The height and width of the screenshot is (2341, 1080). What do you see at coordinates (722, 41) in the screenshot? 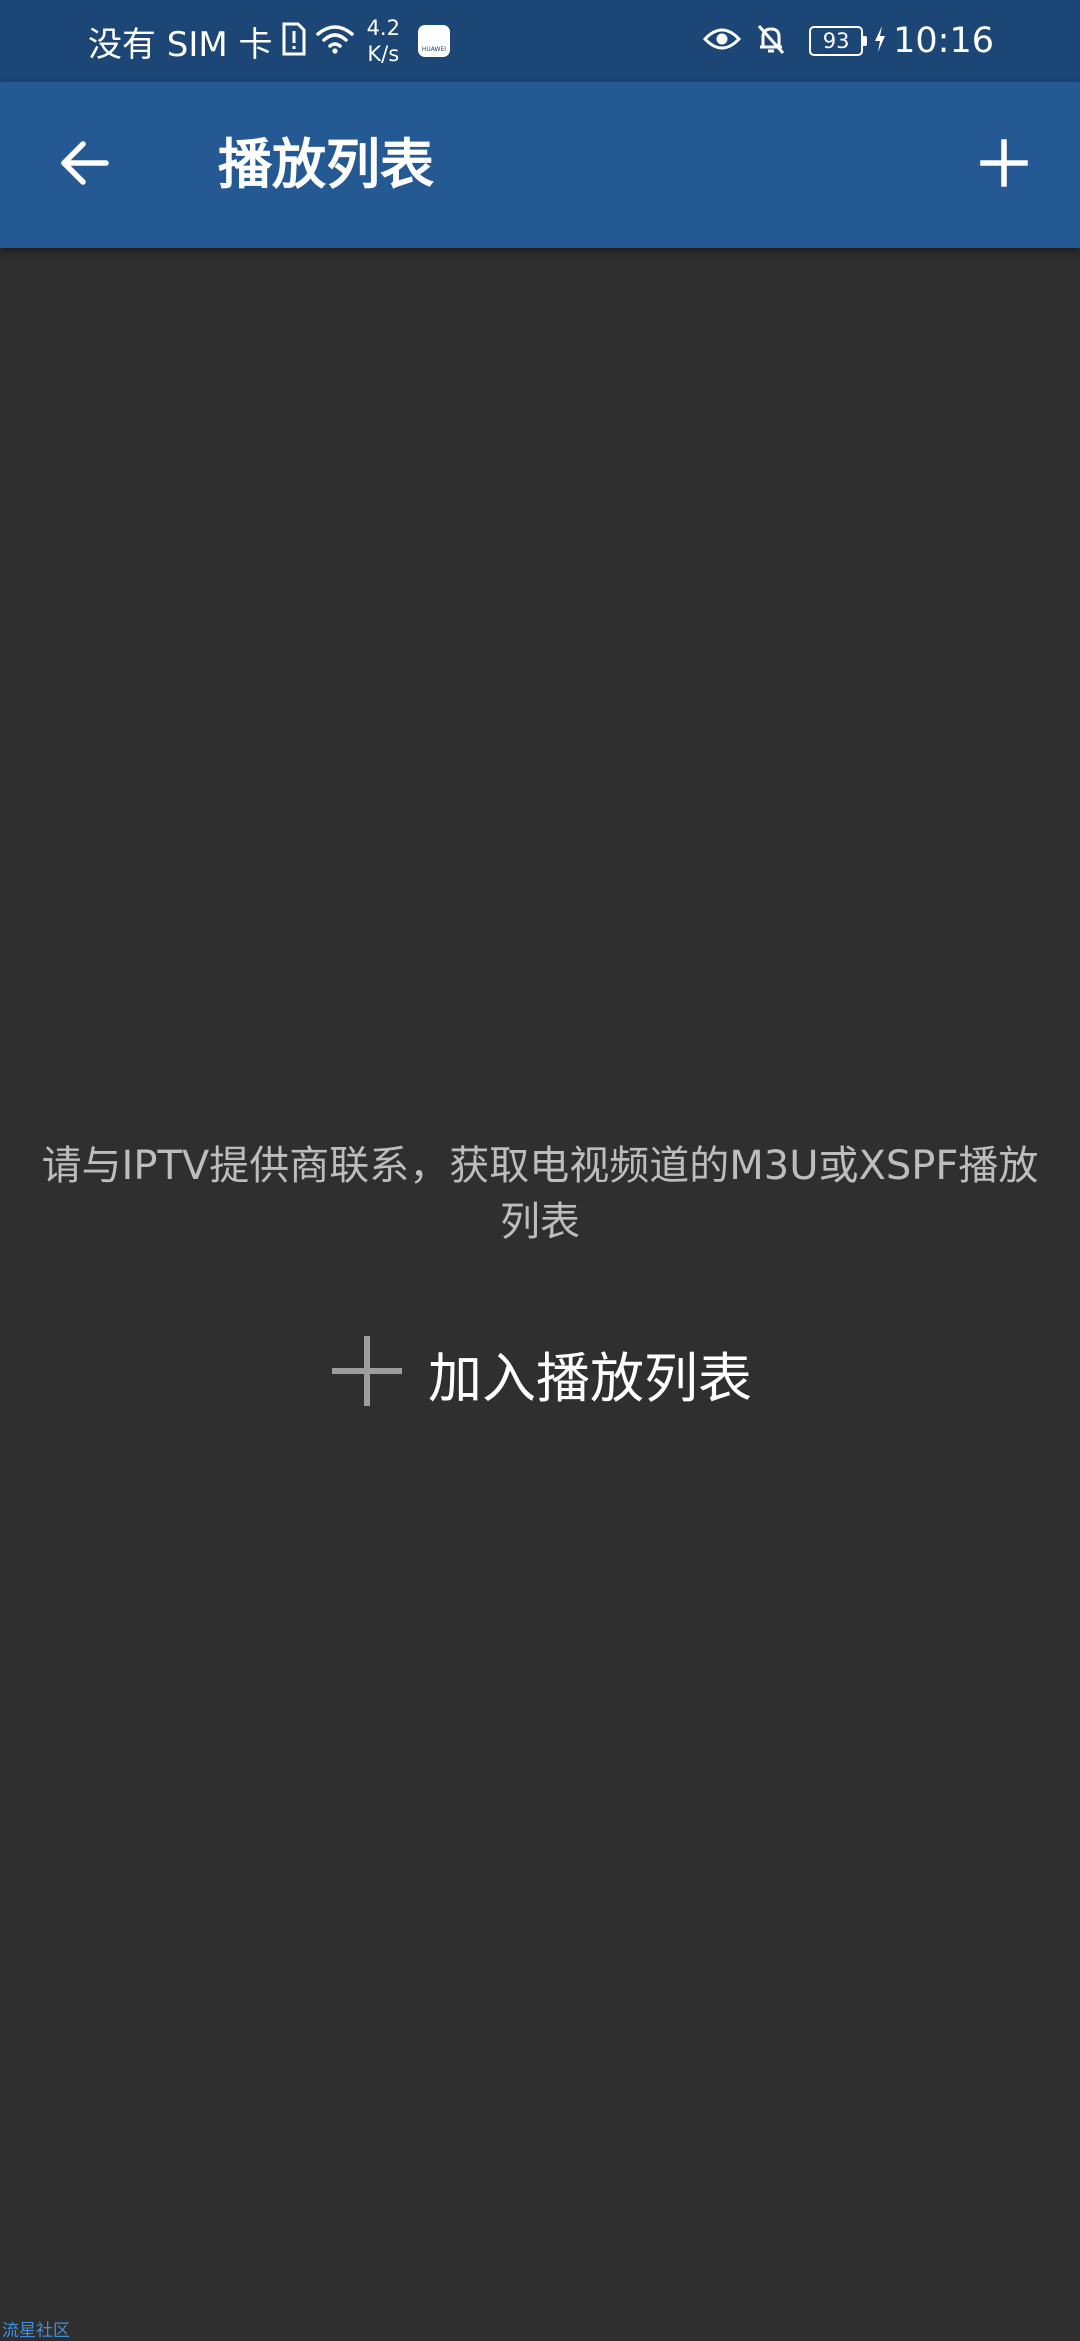
I see `eye-icon` at bounding box center [722, 41].